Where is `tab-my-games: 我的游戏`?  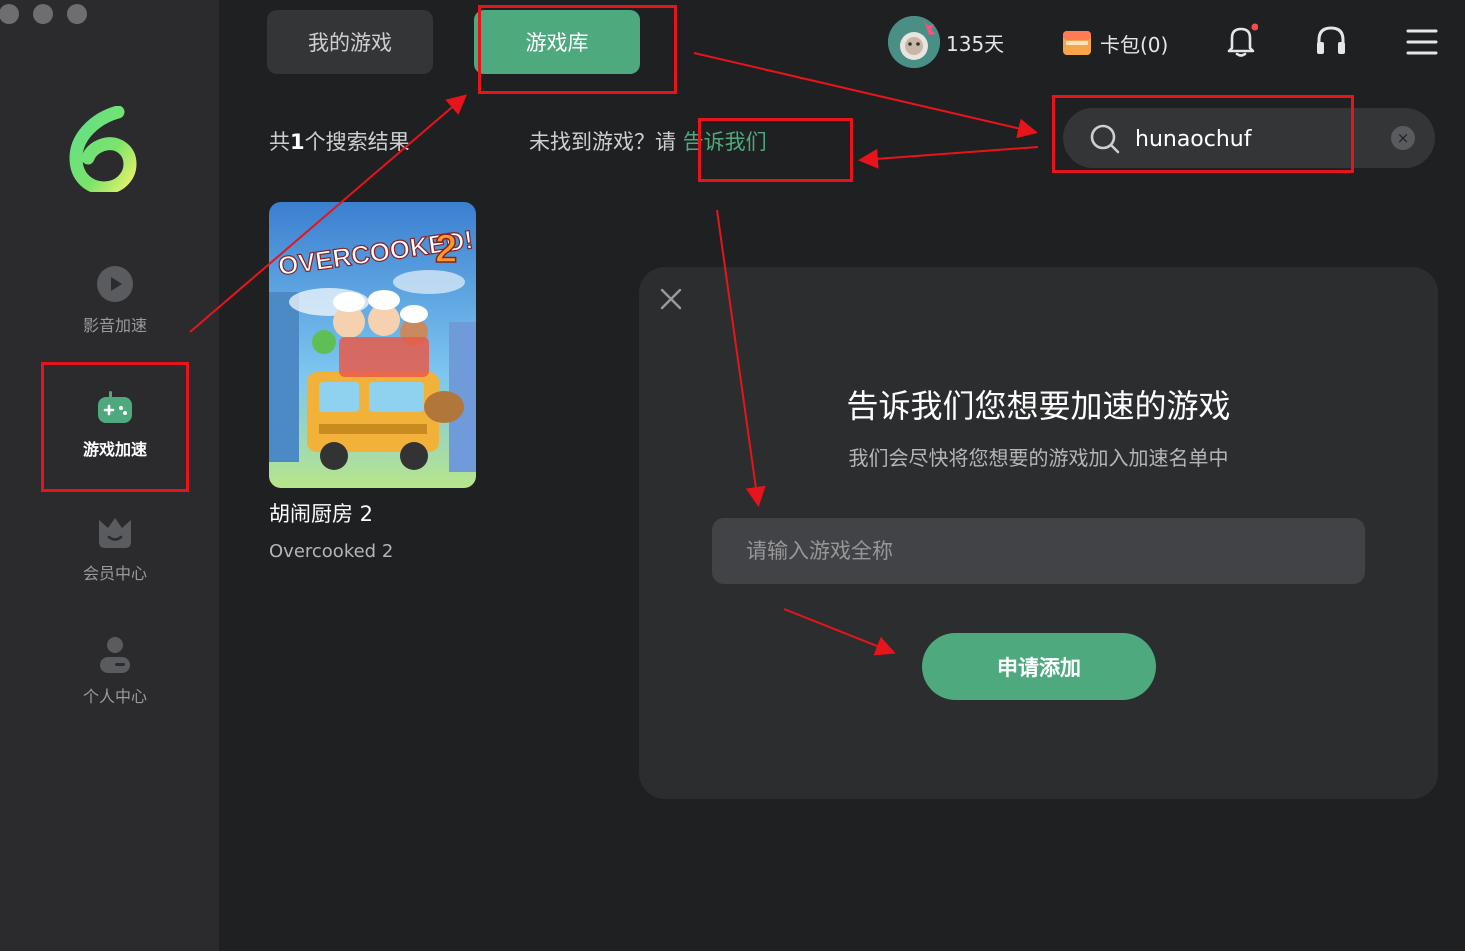 tab-my-games: 我的游戏 is located at coordinates (350, 42).